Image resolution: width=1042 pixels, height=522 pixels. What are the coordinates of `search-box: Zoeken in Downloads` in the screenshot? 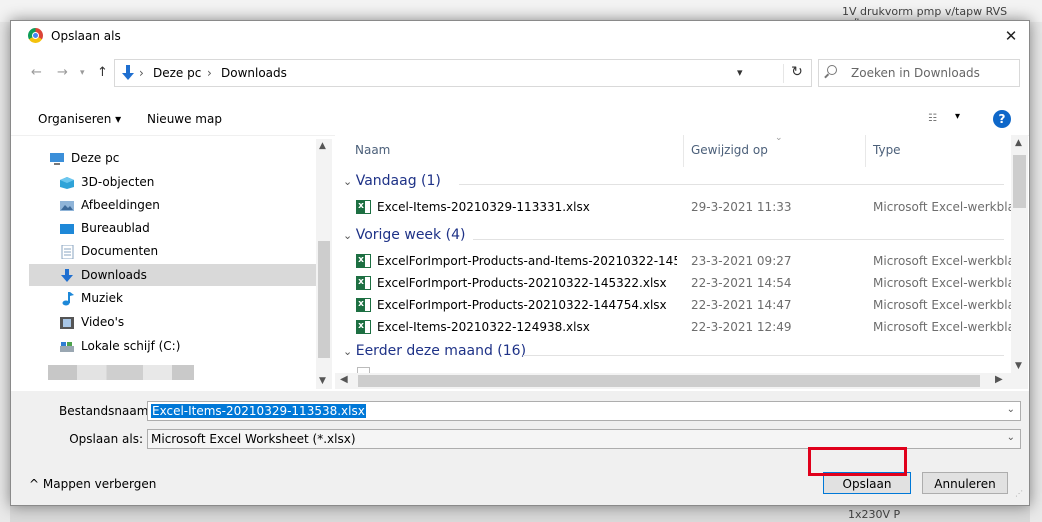 It's located at (919, 73).